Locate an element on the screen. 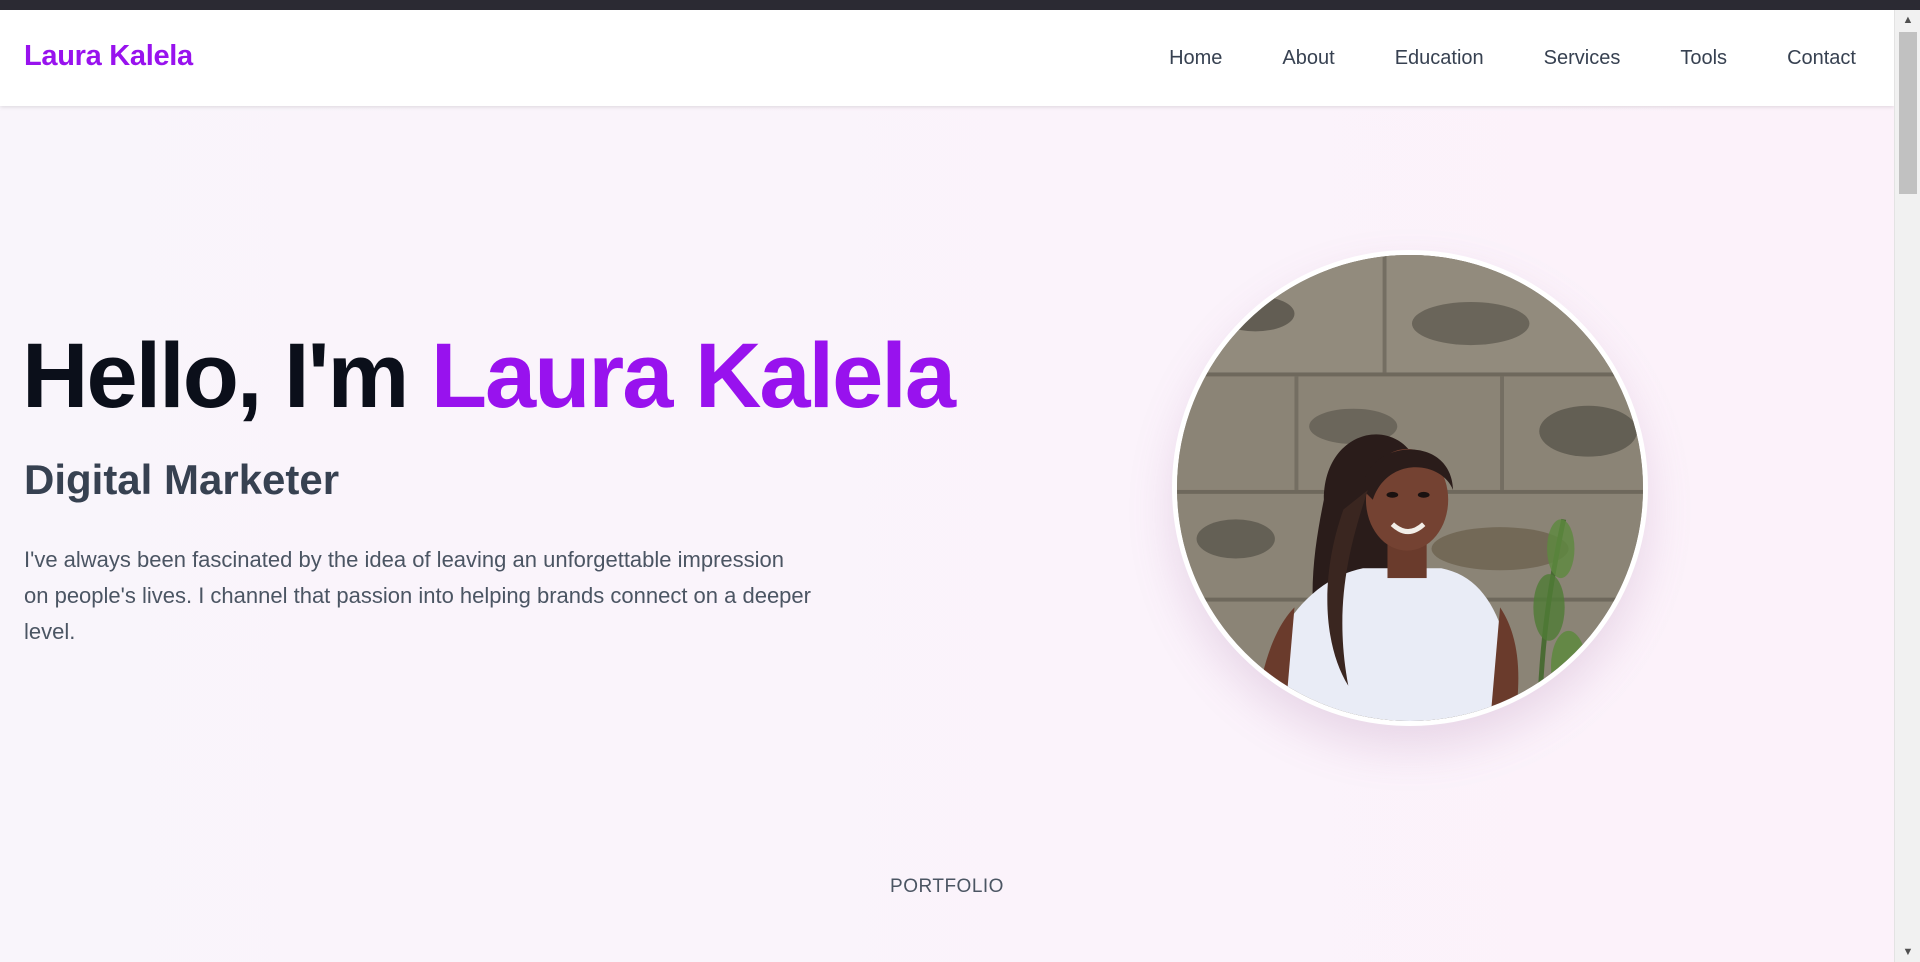  brand-logo: Laura Kalela is located at coordinates (108, 56).